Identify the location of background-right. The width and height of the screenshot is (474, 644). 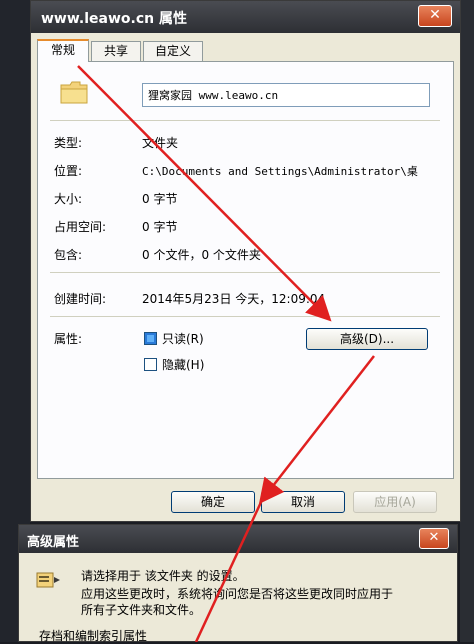
(467, 321).